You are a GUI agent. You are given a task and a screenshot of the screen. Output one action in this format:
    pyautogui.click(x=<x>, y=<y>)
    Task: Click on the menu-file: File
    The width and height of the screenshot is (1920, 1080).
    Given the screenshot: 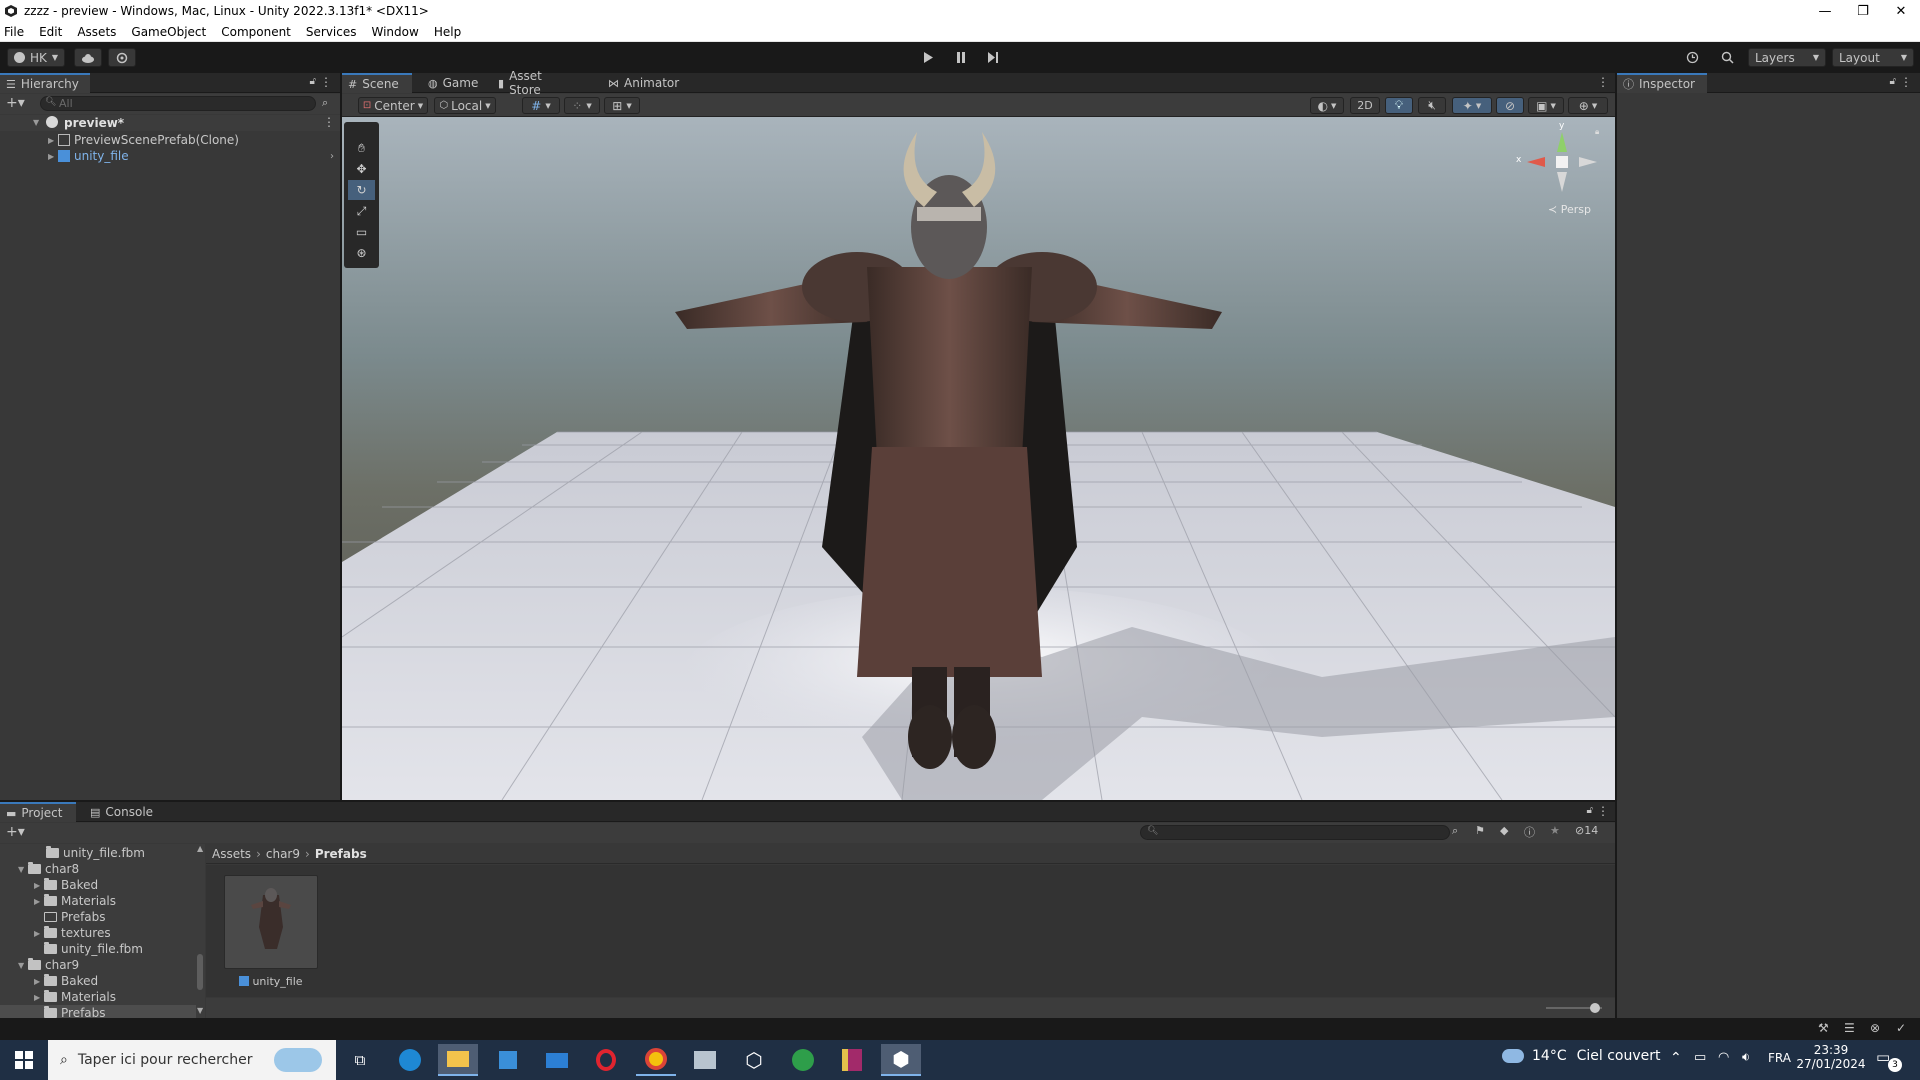 What is the action you would take?
    pyautogui.click(x=14, y=32)
    